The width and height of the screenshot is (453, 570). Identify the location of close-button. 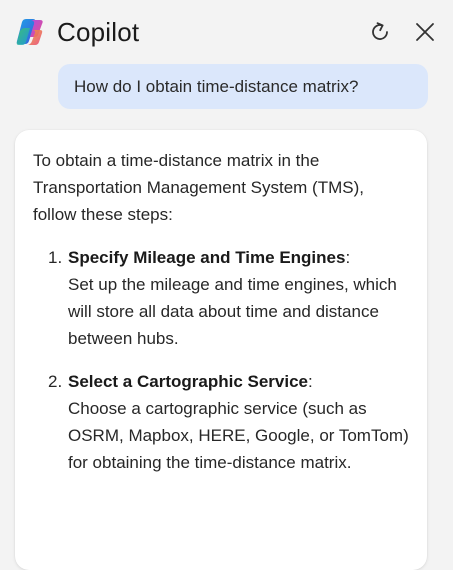
(425, 32).